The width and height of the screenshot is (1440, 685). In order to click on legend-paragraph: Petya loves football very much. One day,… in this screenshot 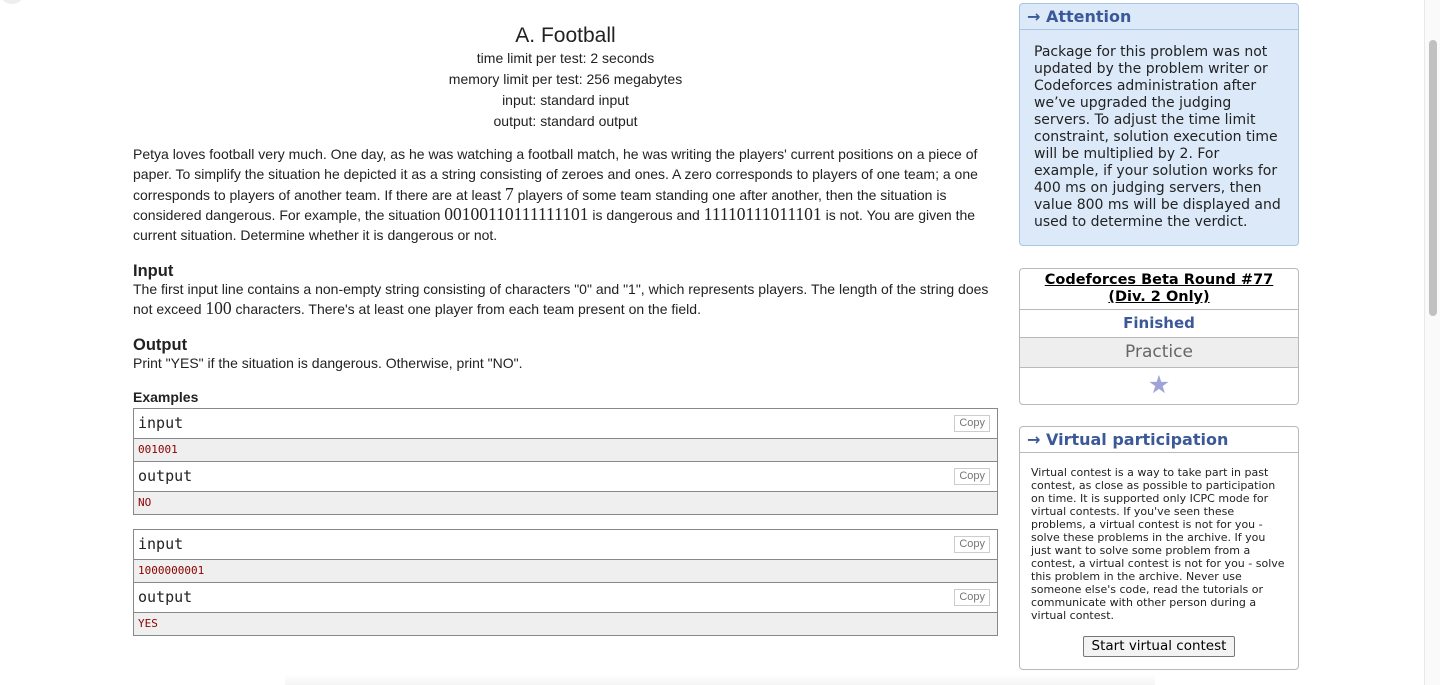, I will do `click(565, 195)`.